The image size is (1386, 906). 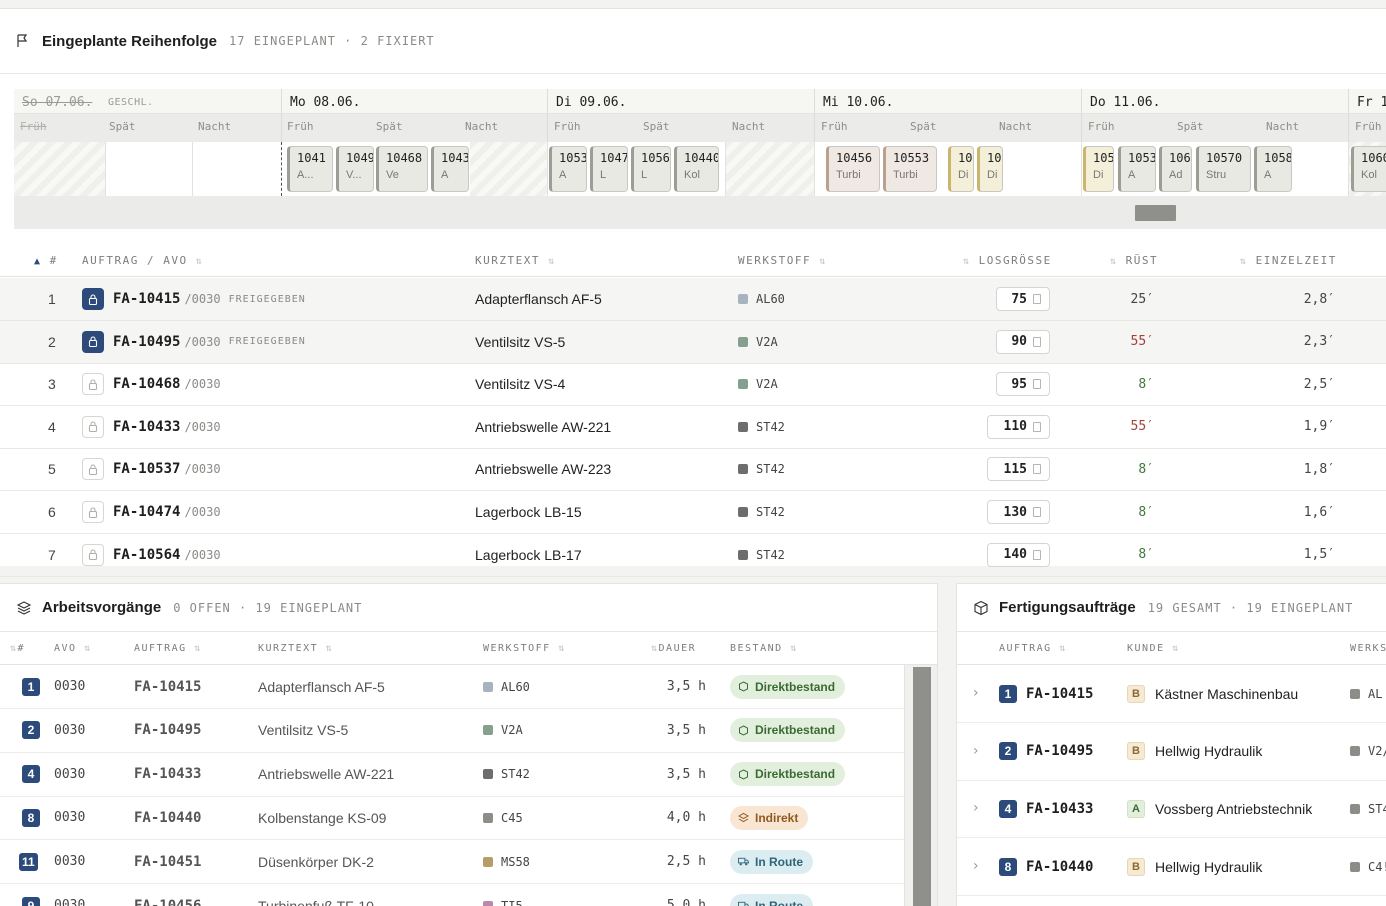 I want to click on timeline-chip: 10468 Ve, so click(x=402, y=169).